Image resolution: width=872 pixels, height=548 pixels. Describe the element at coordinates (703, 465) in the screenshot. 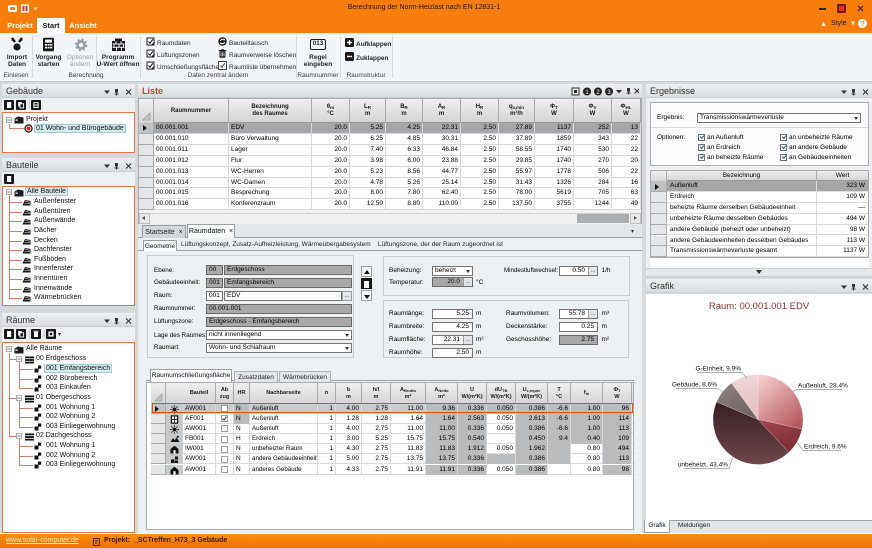

I see `svg-text: unbeheizt, 43.4%` at that location.